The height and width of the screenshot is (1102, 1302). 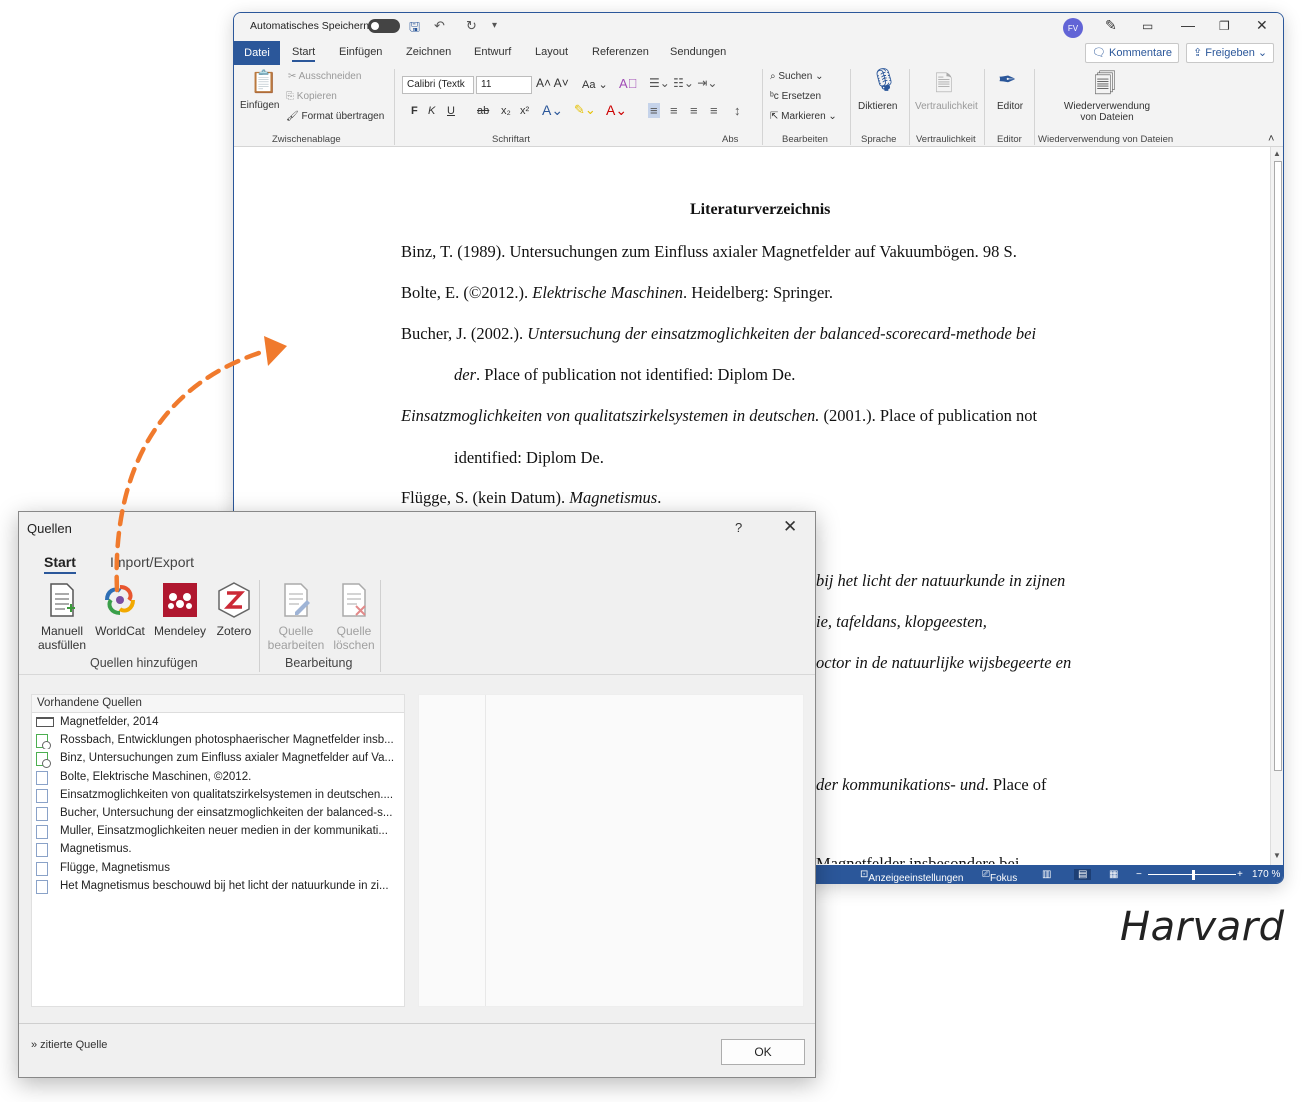 I want to click on arrow-annotation, so click(x=200, y=464).